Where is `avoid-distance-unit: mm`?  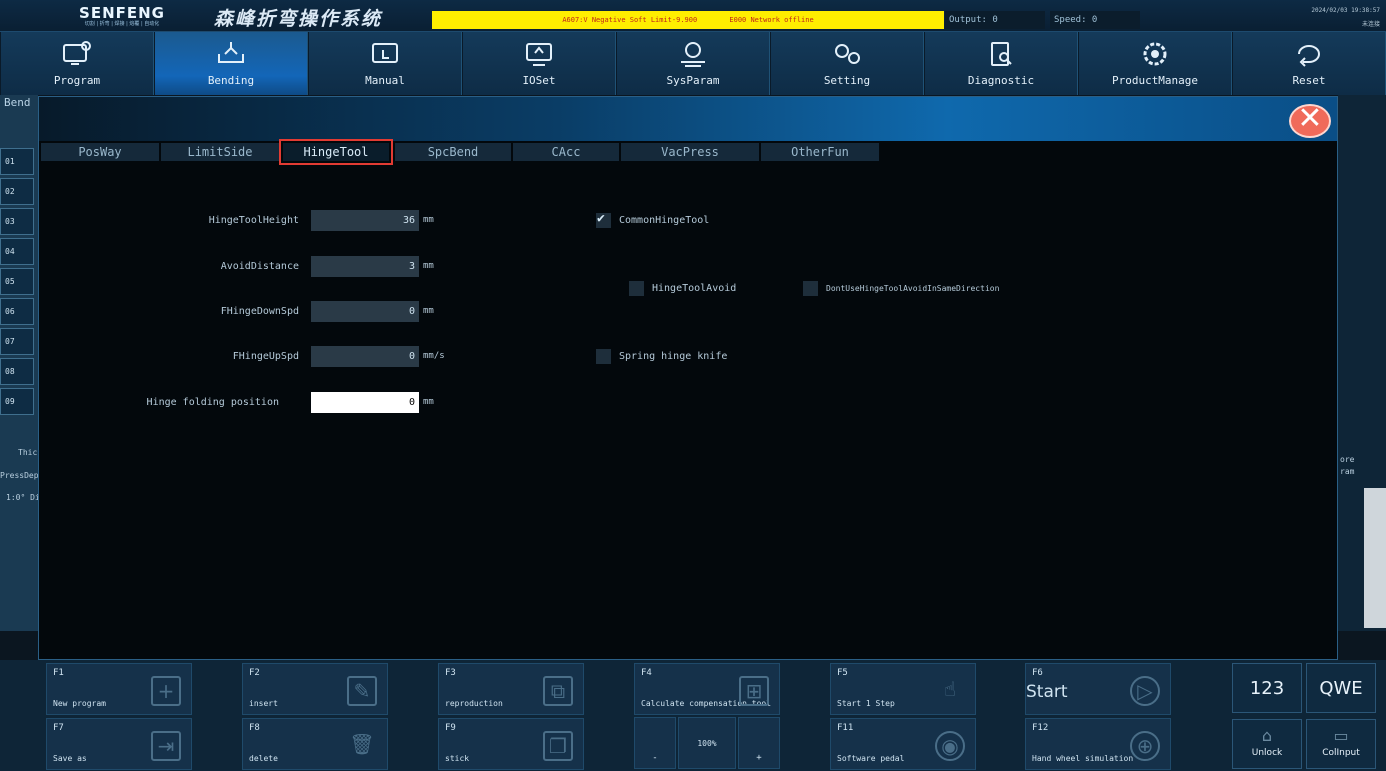
avoid-distance-unit: mm is located at coordinates (428, 266).